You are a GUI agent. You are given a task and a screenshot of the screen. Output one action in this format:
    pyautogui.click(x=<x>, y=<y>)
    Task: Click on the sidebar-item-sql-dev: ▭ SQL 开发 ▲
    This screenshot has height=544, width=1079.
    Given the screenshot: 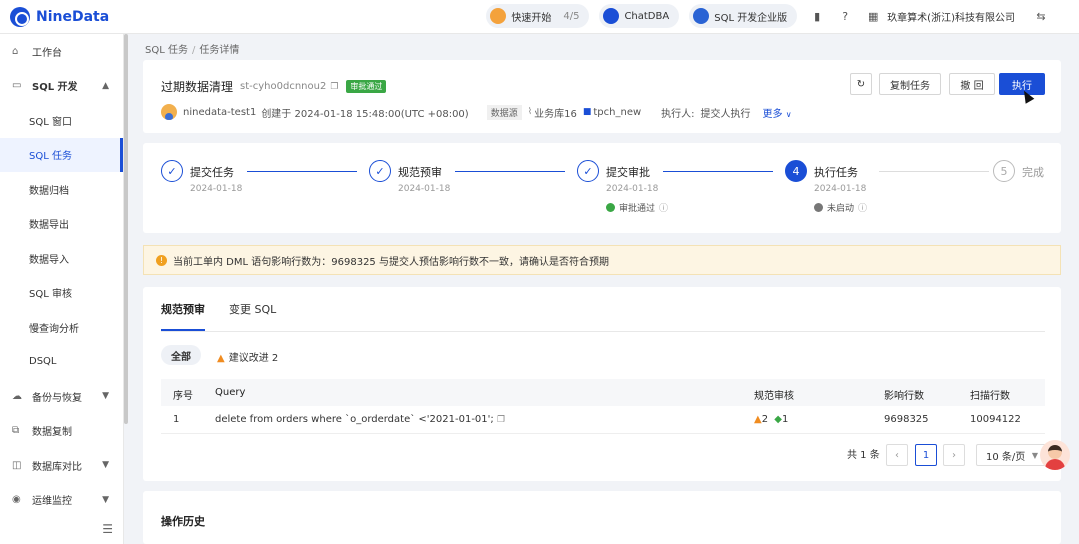 What is the action you would take?
    pyautogui.click(x=61, y=86)
    